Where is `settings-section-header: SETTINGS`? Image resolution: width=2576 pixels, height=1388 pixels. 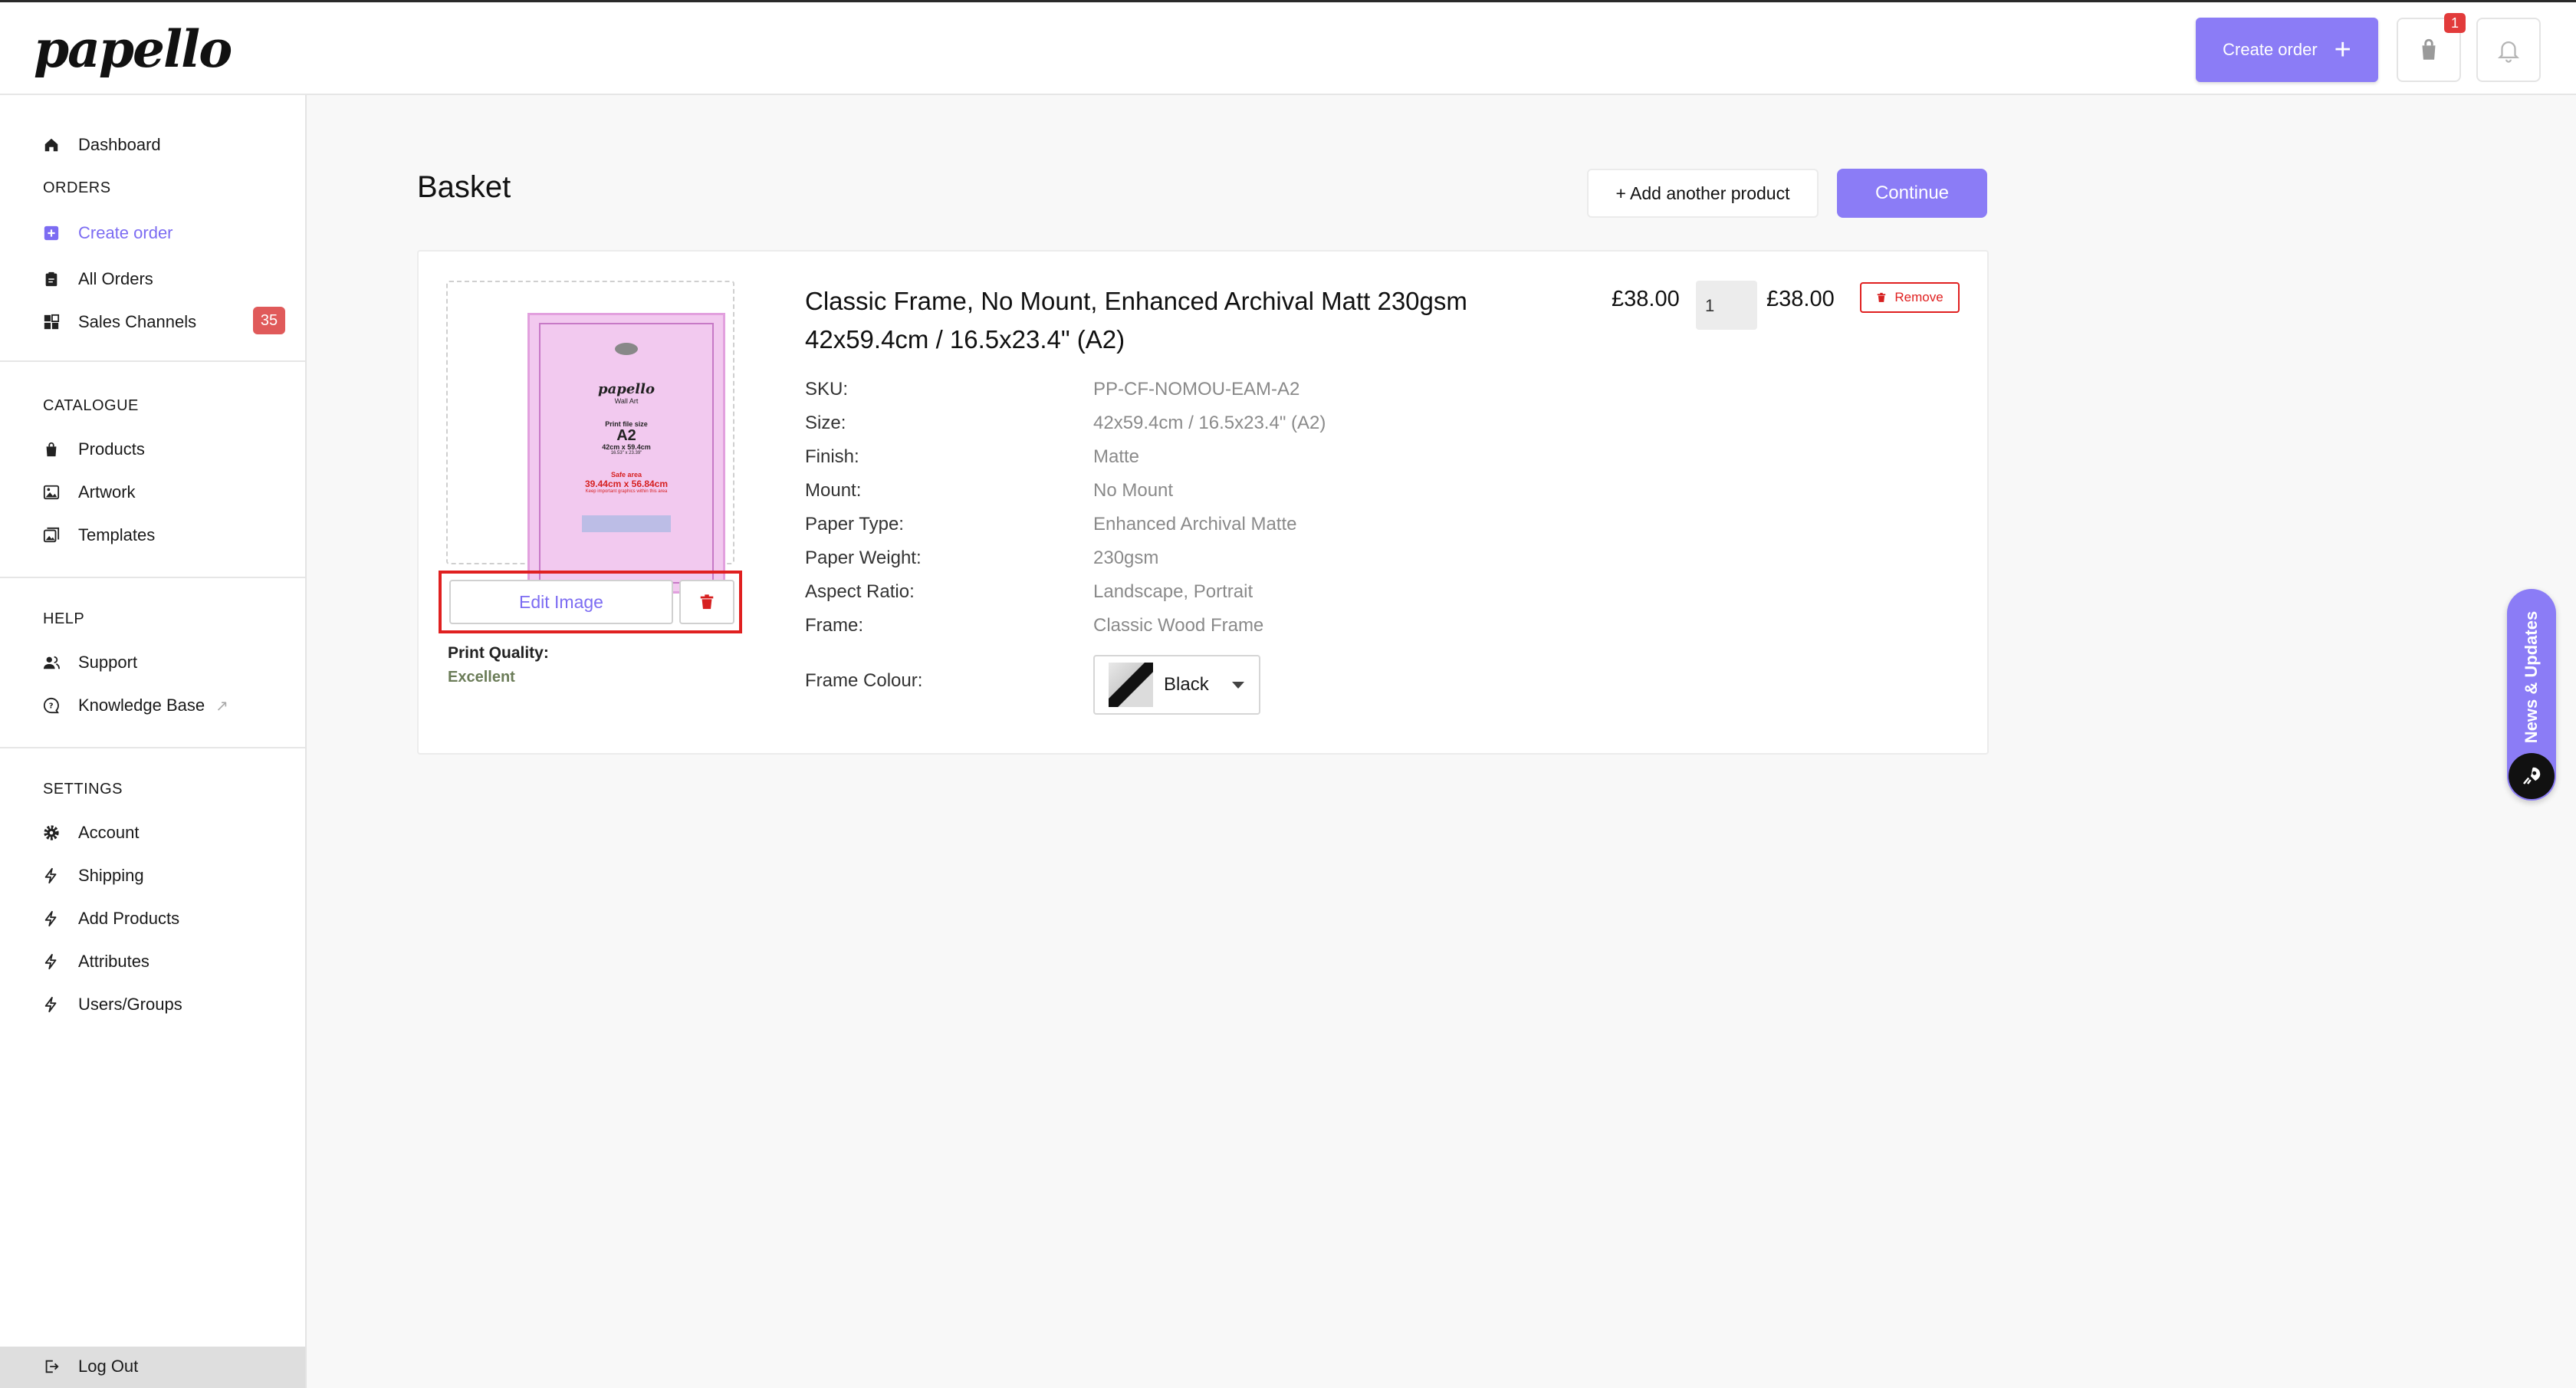 settings-section-header: SETTINGS is located at coordinates (83, 789).